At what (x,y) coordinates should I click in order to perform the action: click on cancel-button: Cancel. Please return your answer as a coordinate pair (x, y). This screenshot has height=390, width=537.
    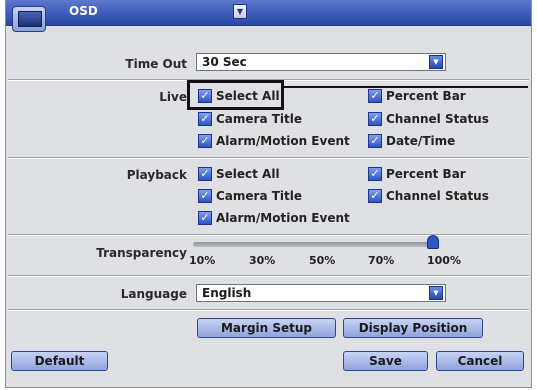
    Looking at the image, I should click on (480, 361).